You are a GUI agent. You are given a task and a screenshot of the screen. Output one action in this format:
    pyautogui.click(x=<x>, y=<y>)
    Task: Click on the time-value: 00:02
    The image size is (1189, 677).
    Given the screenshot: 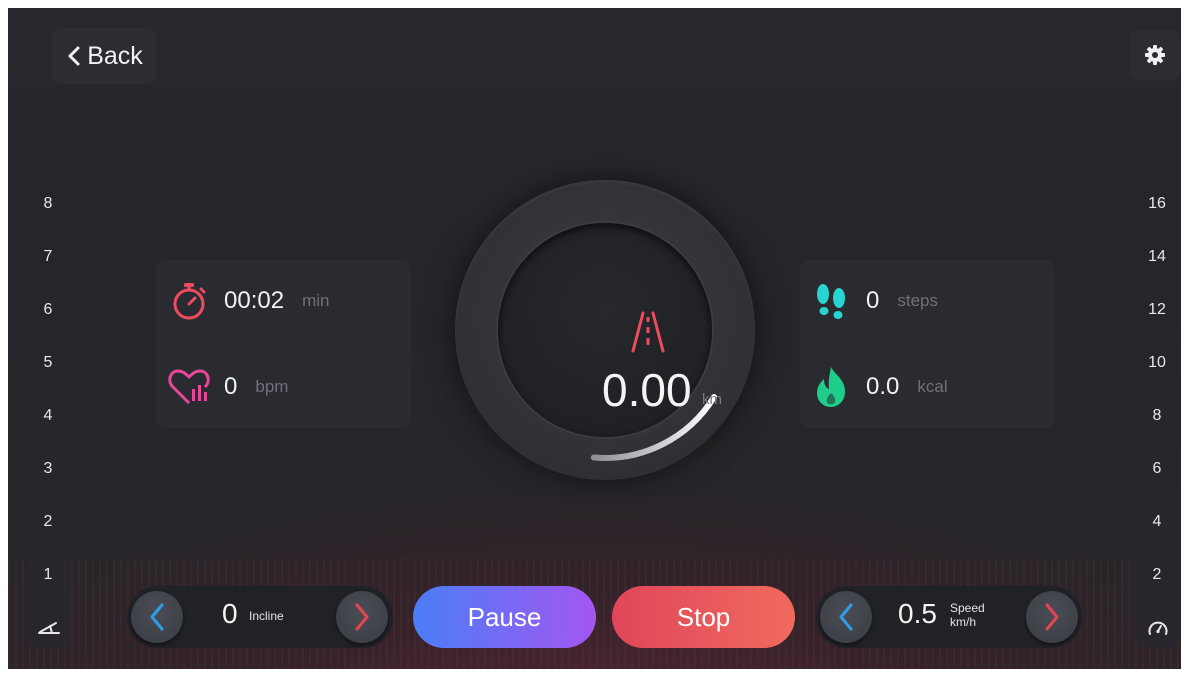 What is the action you would take?
    pyautogui.click(x=254, y=300)
    